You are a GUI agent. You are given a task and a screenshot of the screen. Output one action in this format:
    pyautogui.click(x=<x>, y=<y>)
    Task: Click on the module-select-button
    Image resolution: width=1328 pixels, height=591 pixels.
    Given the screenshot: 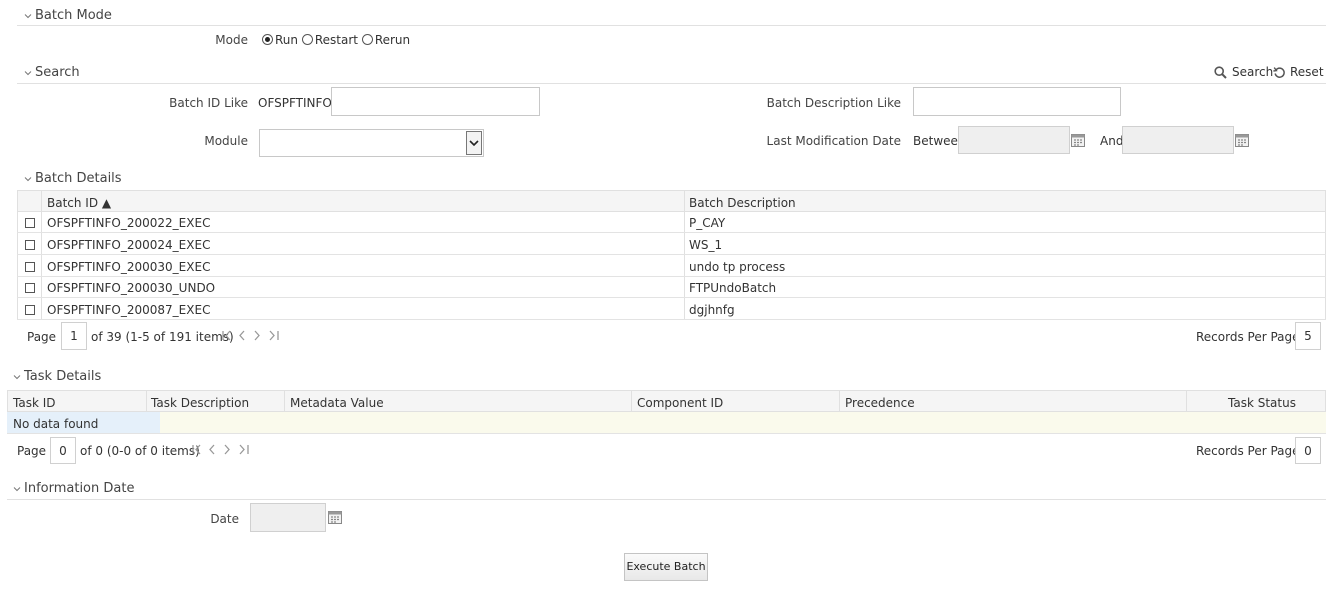 What is the action you would take?
    pyautogui.click(x=474, y=143)
    